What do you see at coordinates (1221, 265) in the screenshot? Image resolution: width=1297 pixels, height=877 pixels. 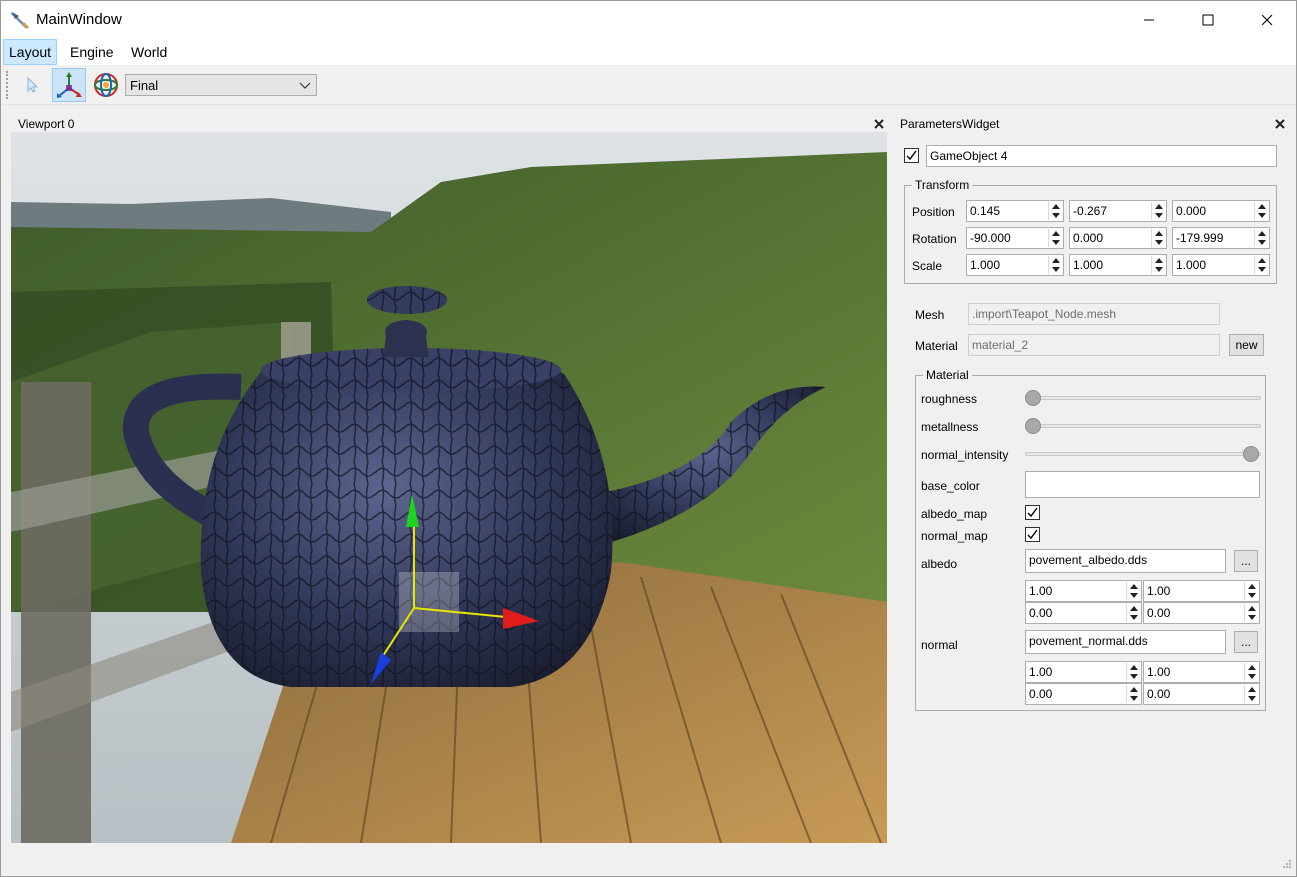 I see `scale-z-spinbox: 1.000` at bounding box center [1221, 265].